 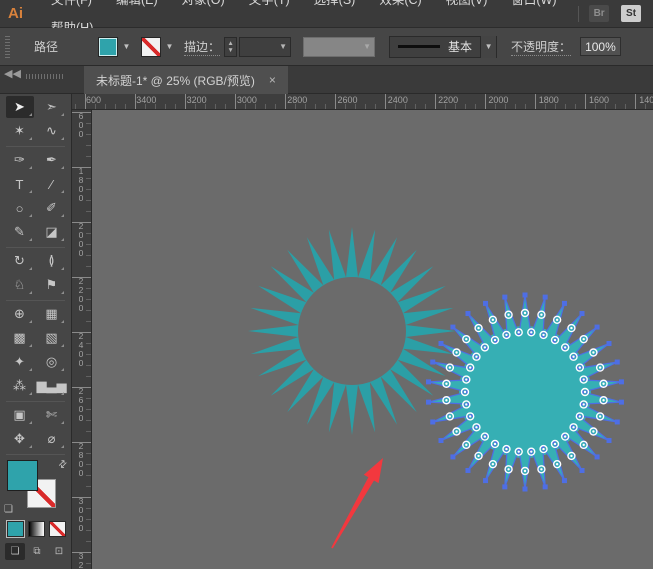 I want to click on line-segment-tool: ∕, so click(x=52, y=184).